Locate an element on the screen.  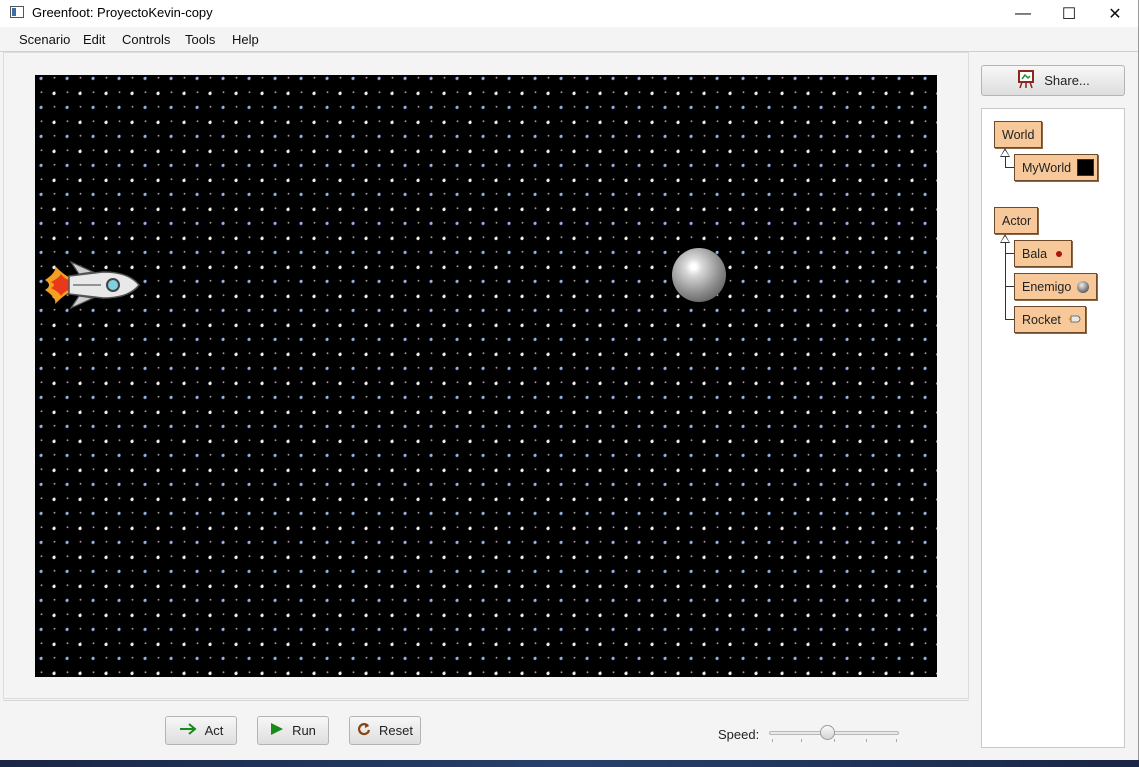
class-actor-label: Actor is located at coordinates (1017, 220).